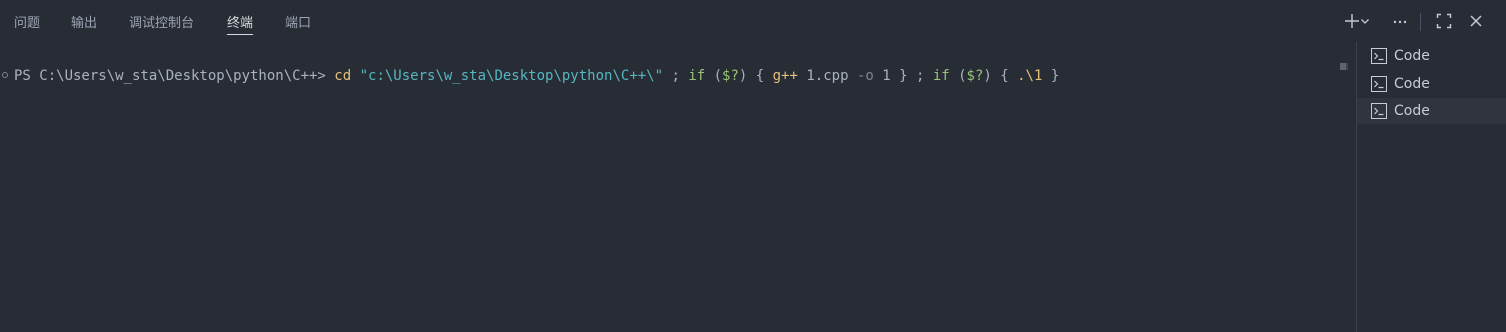 The height and width of the screenshot is (332, 1506). What do you see at coordinates (1431, 111) in the screenshot?
I see `terminal-list-item-selected: Code` at bounding box center [1431, 111].